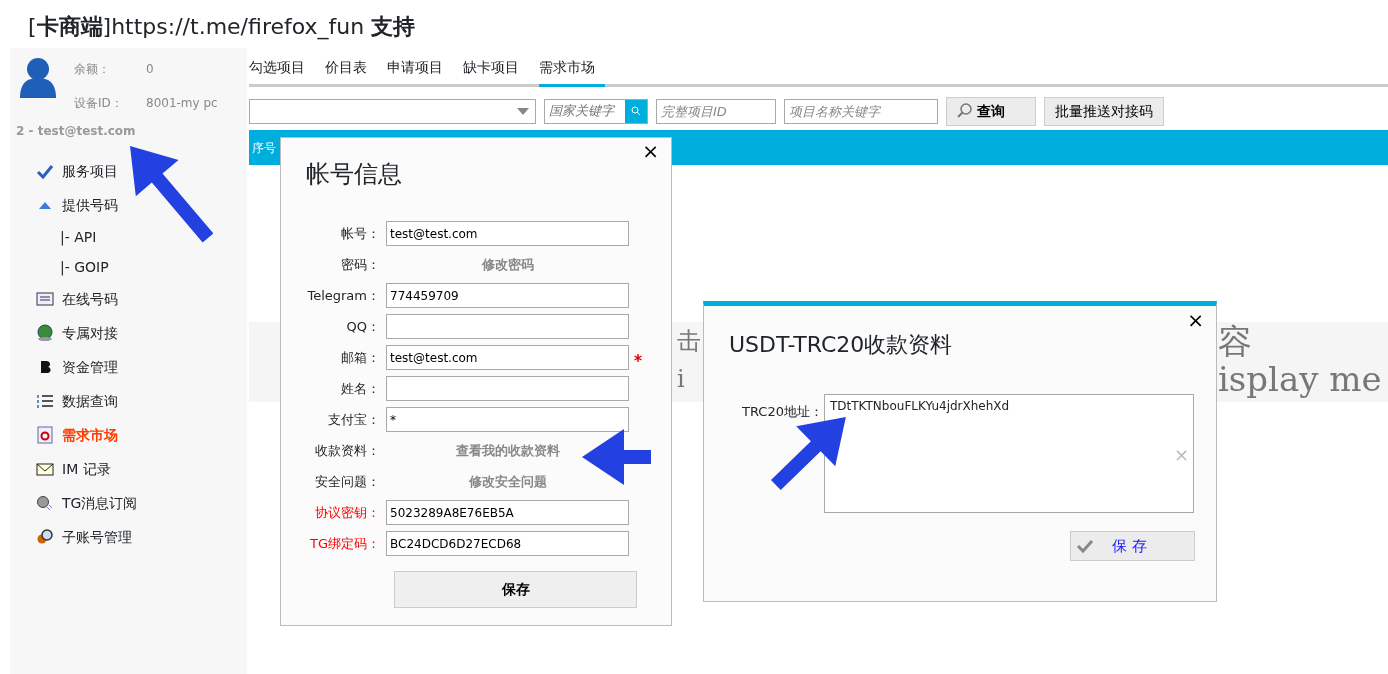 Image resolution: width=1388 pixels, height=674 pixels. I want to click on message-text-fragment: isplay me, so click(1300, 379).